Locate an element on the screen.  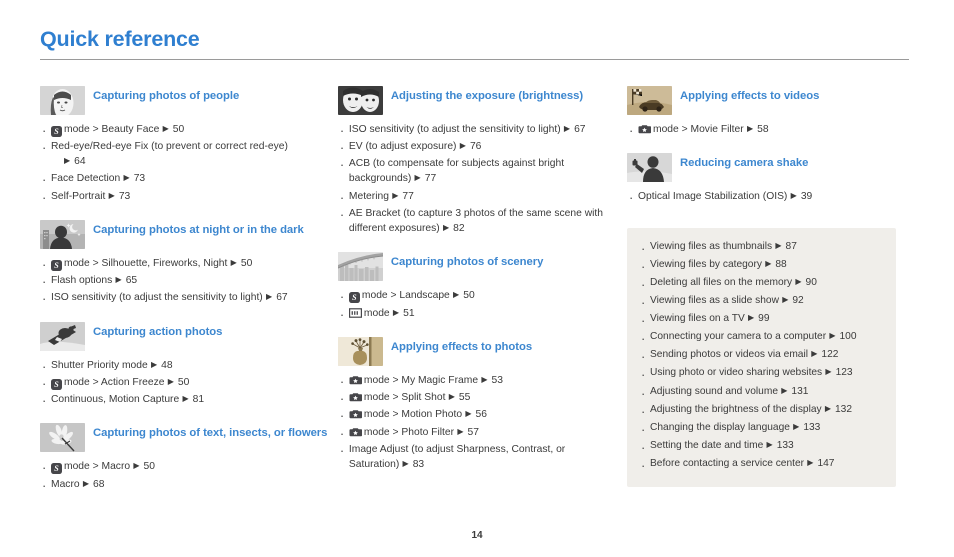
section-title: Applying effects to photos is located at coordinates (461, 345).